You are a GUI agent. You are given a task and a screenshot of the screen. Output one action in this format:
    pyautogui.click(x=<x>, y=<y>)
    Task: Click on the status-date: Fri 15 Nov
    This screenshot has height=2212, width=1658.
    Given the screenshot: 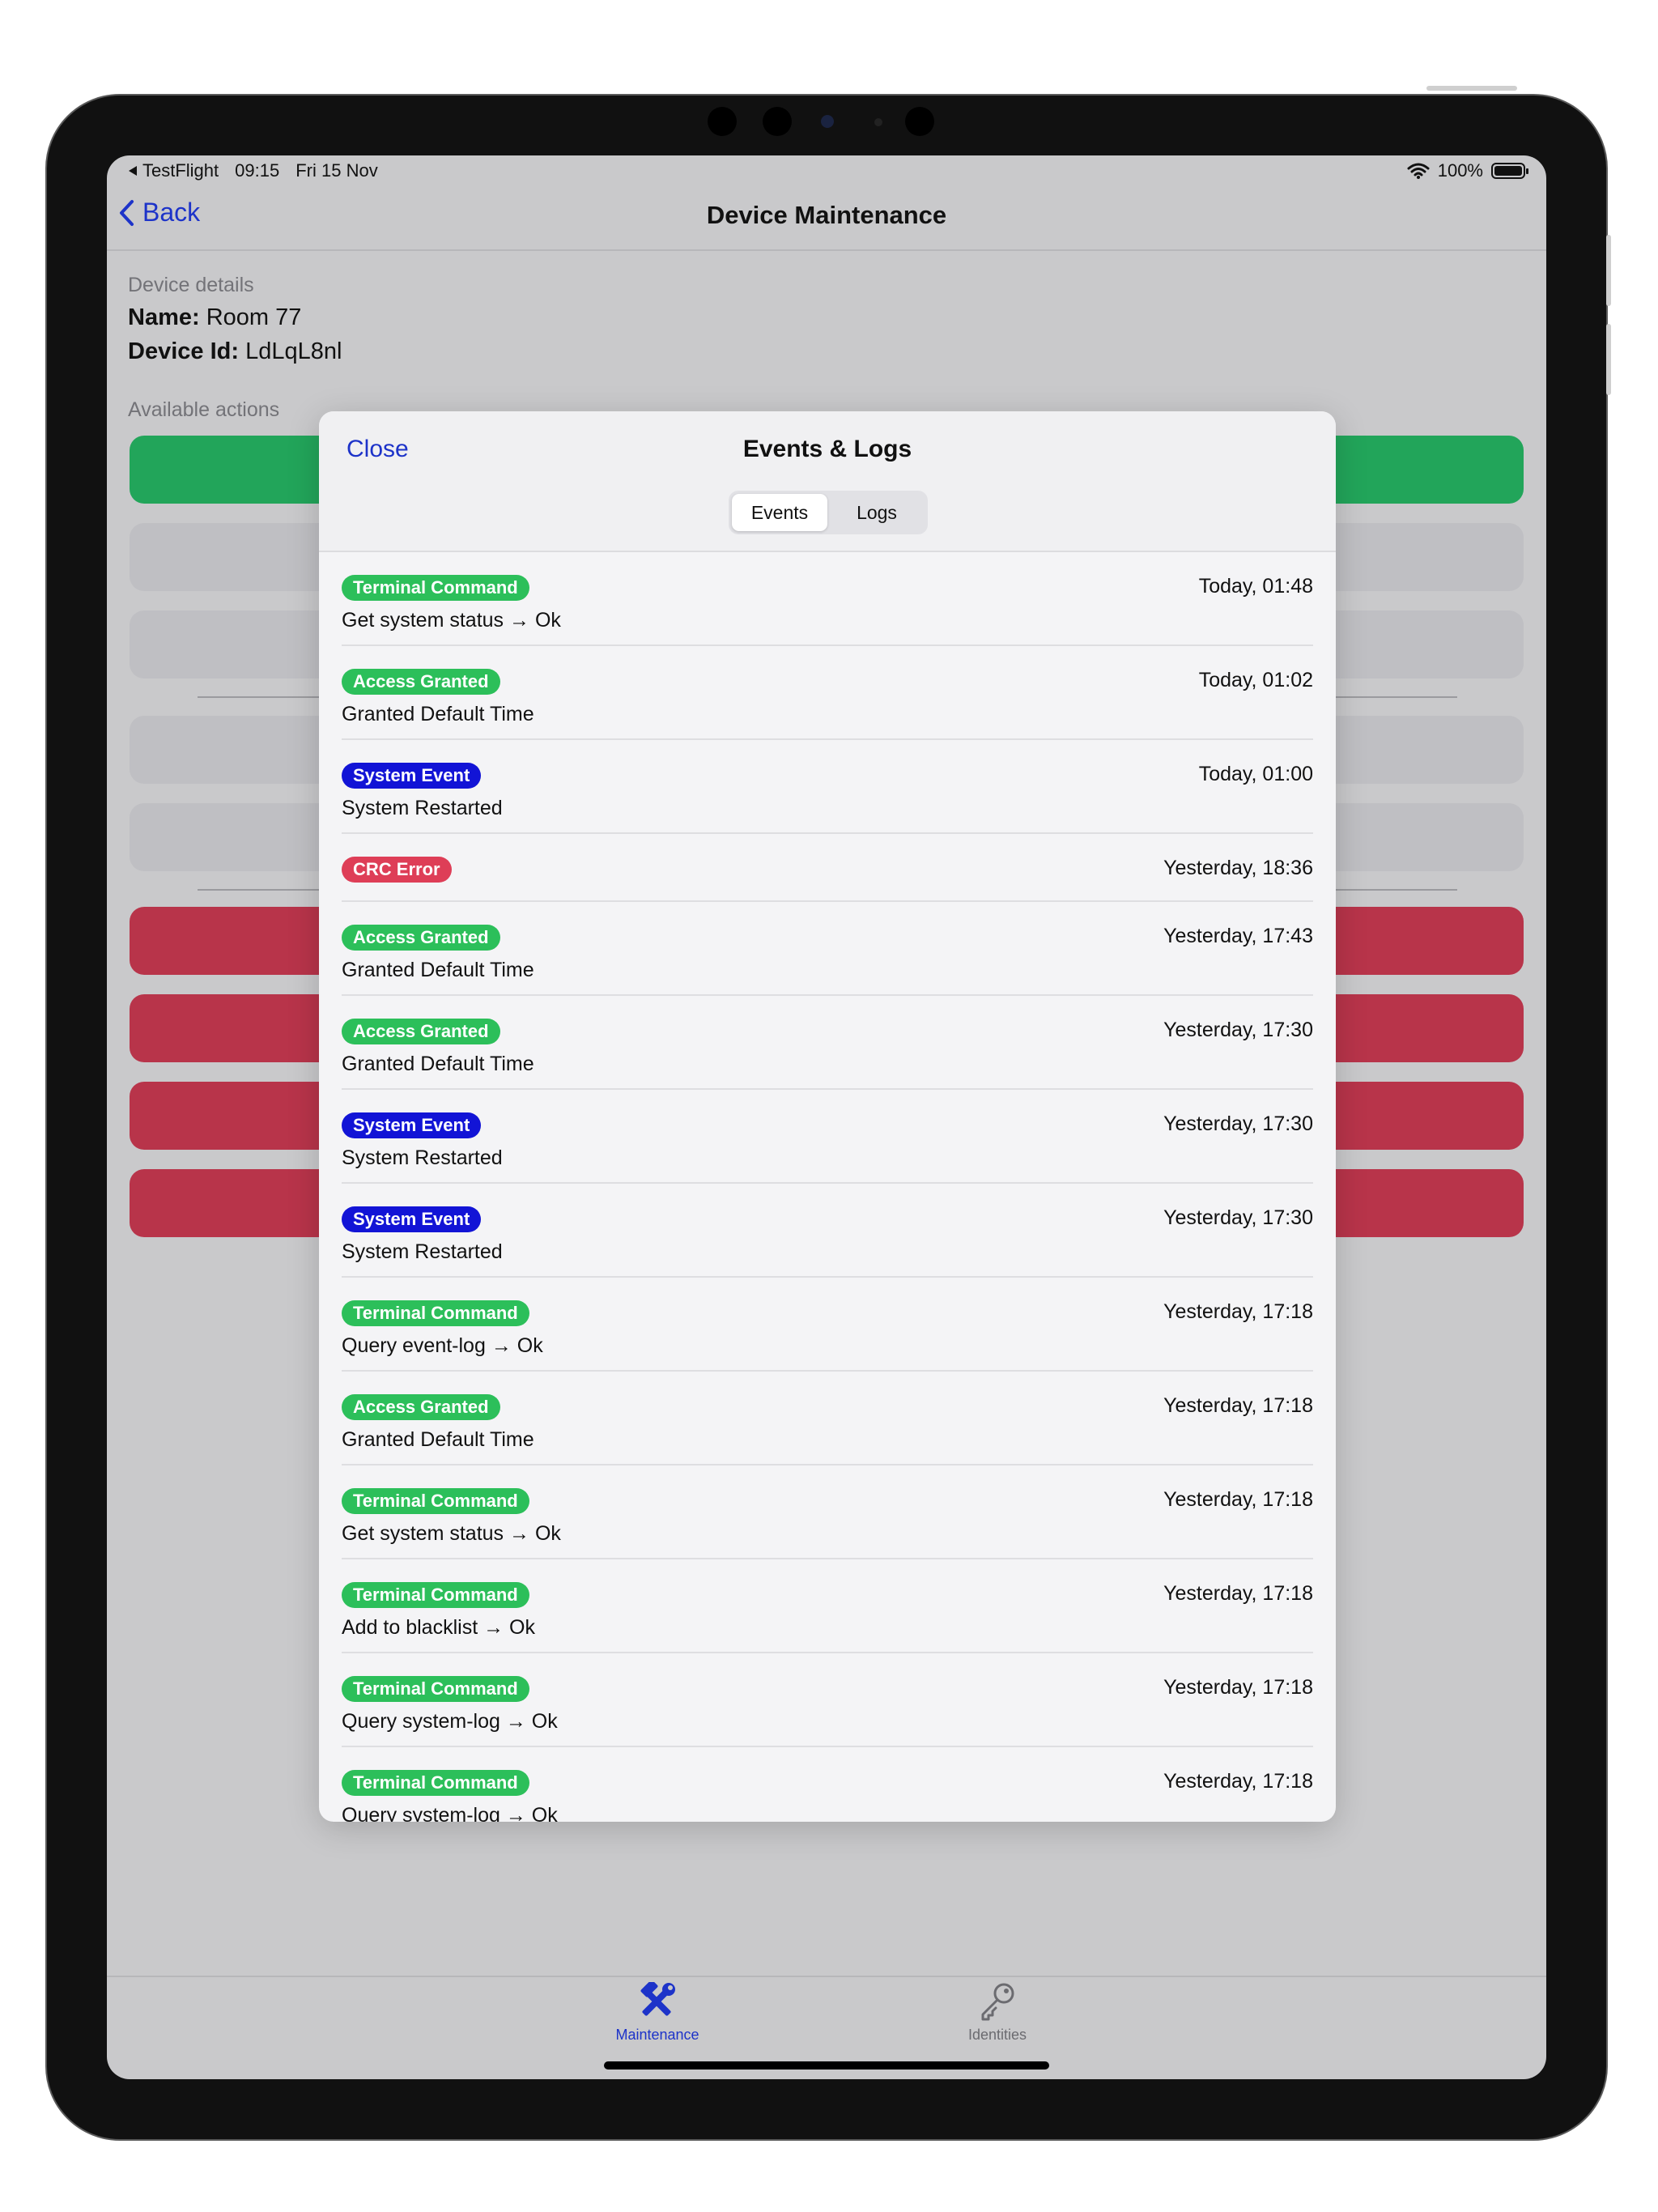 What is the action you would take?
    pyautogui.click(x=336, y=170)
    